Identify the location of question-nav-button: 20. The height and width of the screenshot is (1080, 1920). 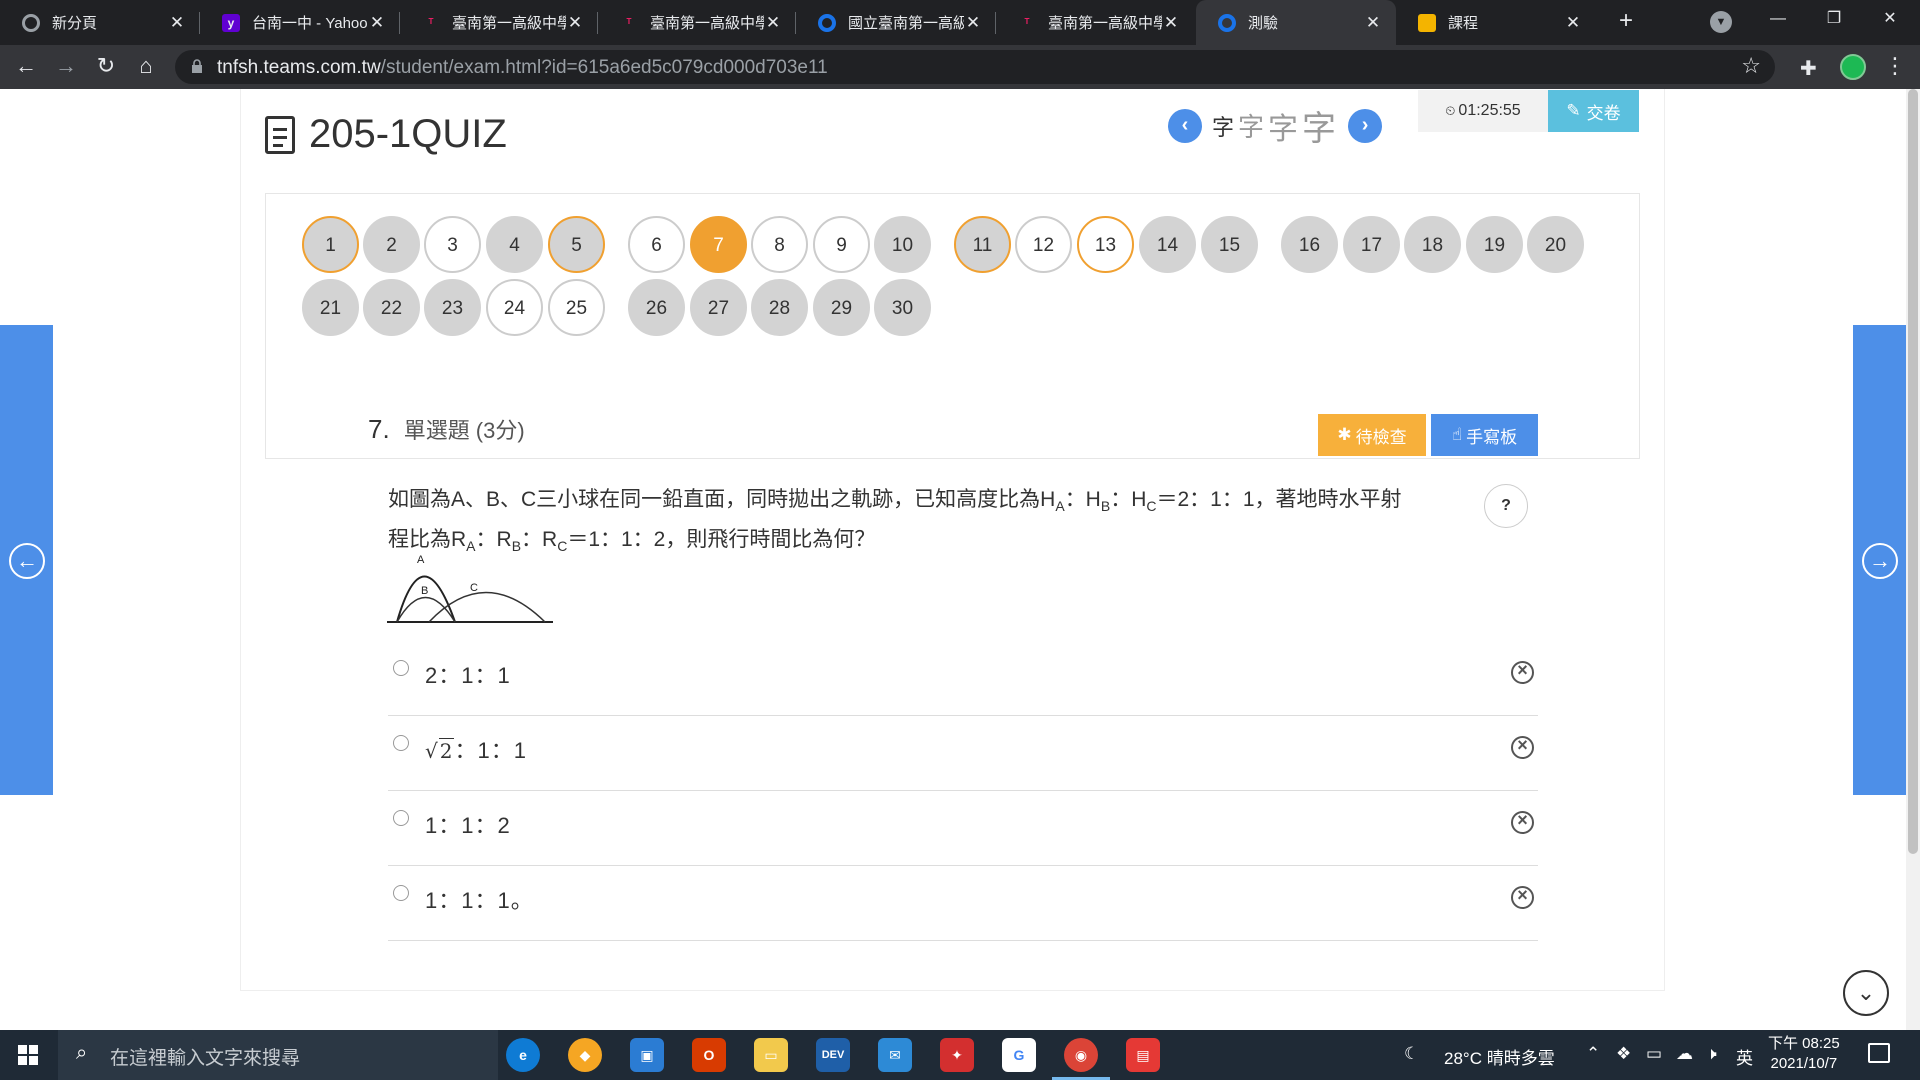
(1555, 244).